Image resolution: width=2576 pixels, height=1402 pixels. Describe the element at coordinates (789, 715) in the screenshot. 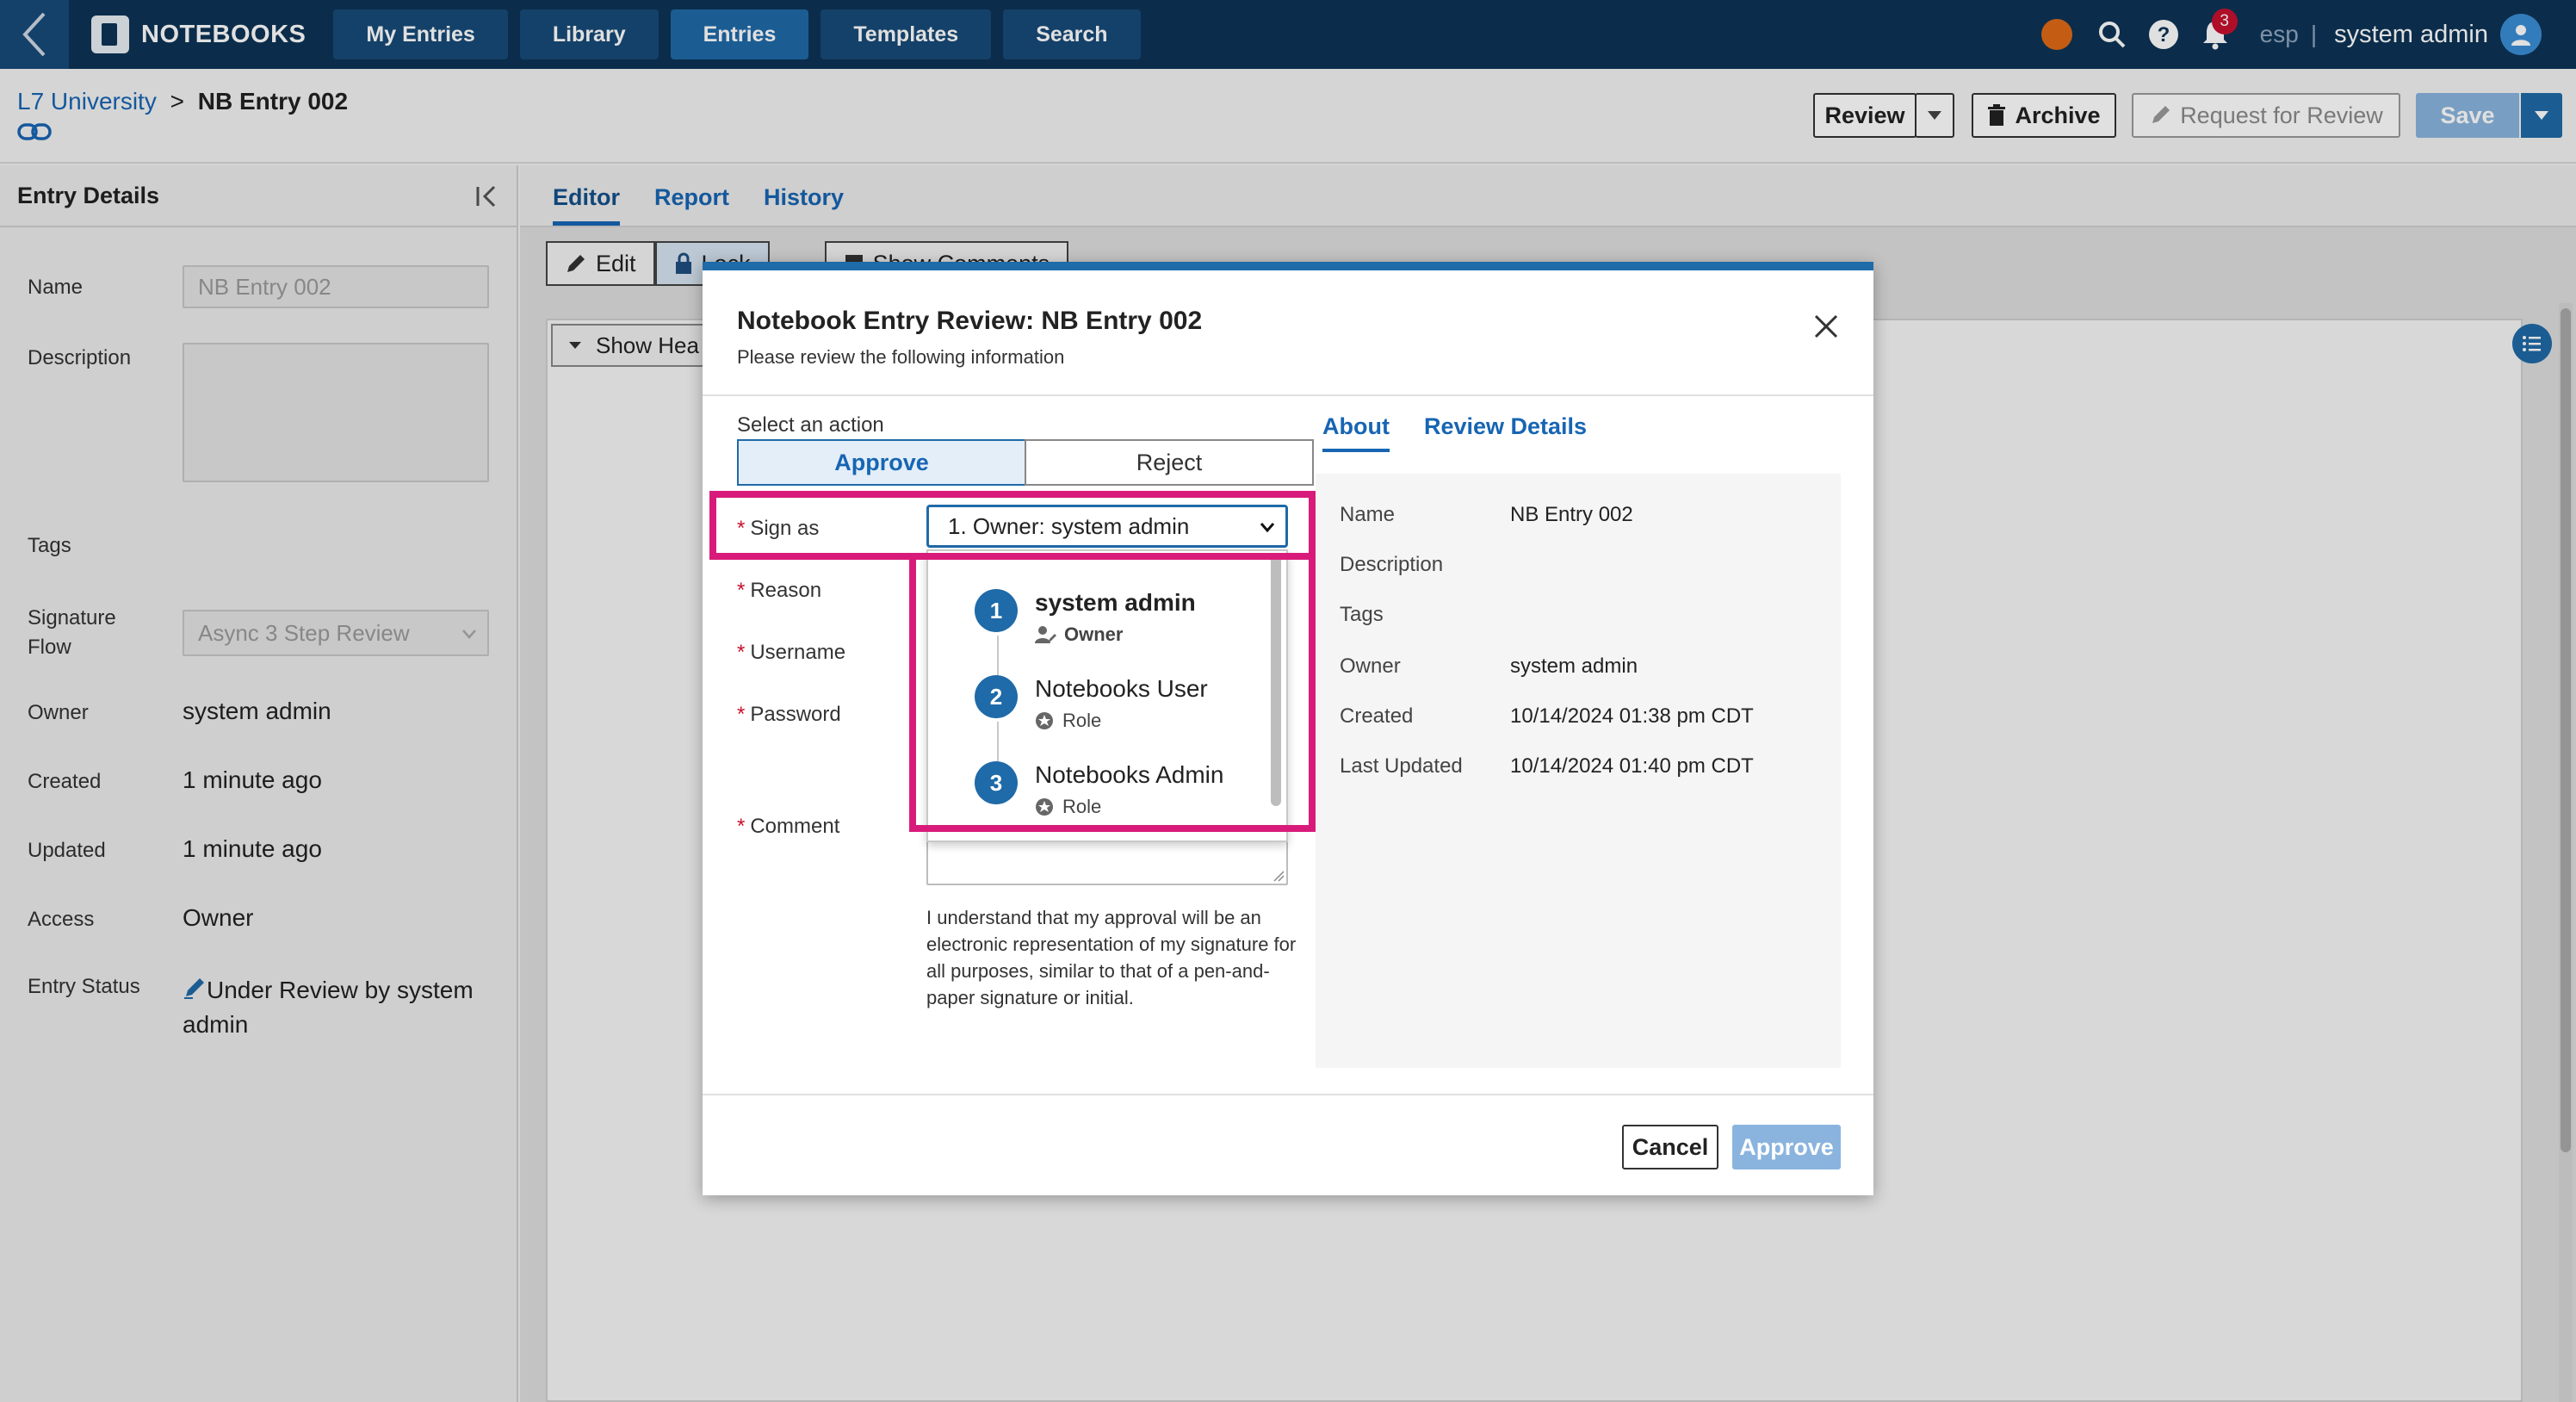

I see `password-label: * Password` at that location.